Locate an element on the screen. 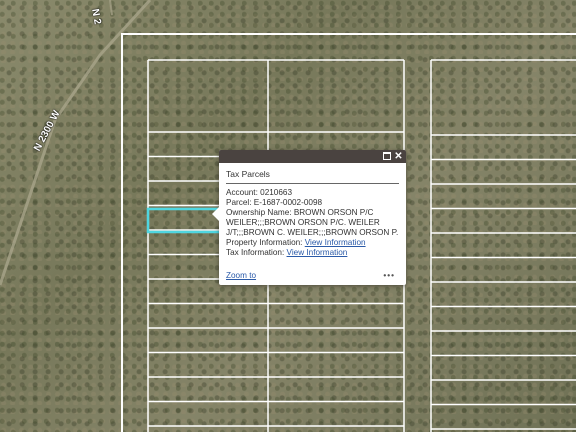 This screenshot has width=576, height=432. popup-titlebar: ✕ is located at coordinates (312, 156).